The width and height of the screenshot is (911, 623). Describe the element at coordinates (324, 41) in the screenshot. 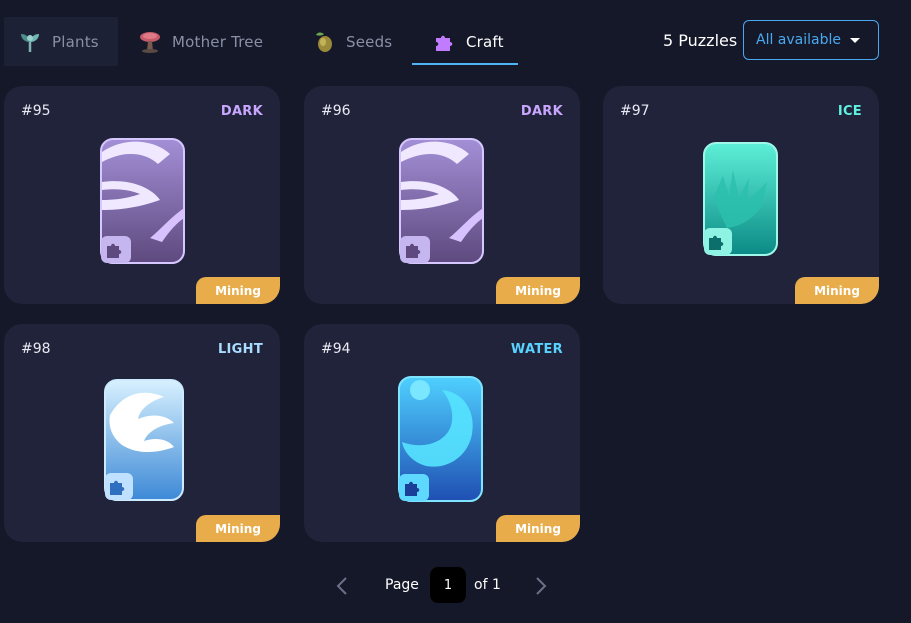

I see `seed-icon` at that location.